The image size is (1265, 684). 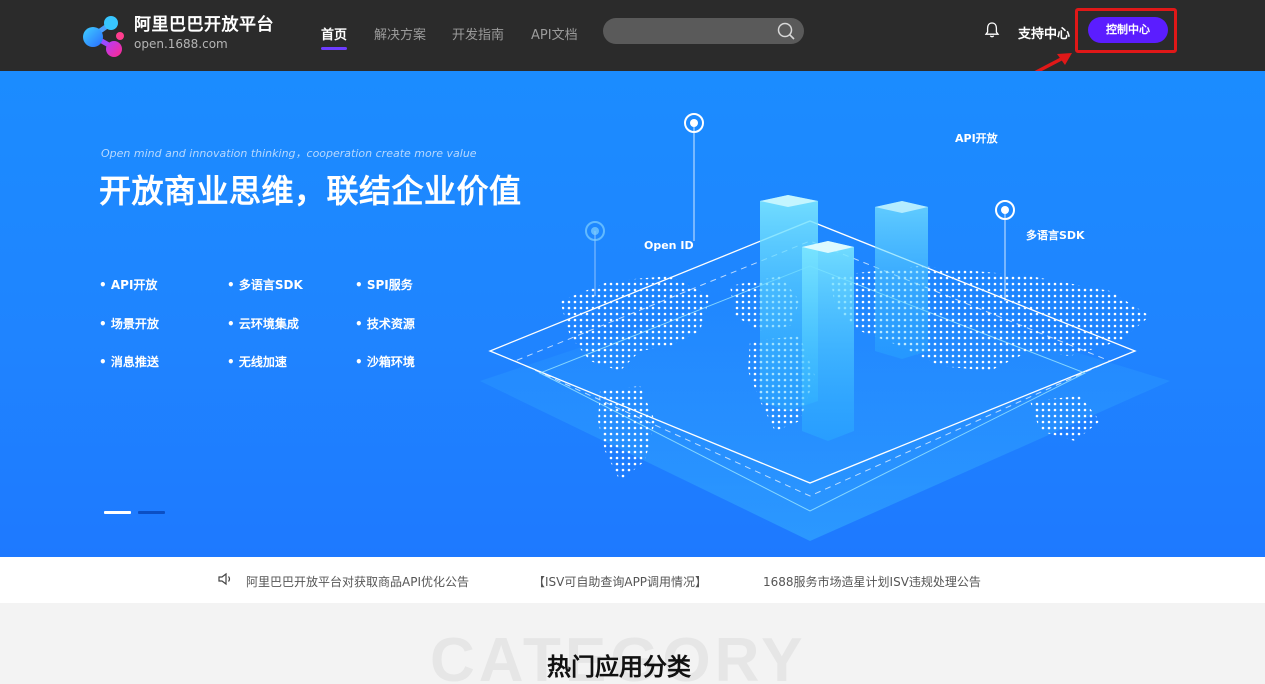 I want to click on bell-icon, so click(x=992, y=30).